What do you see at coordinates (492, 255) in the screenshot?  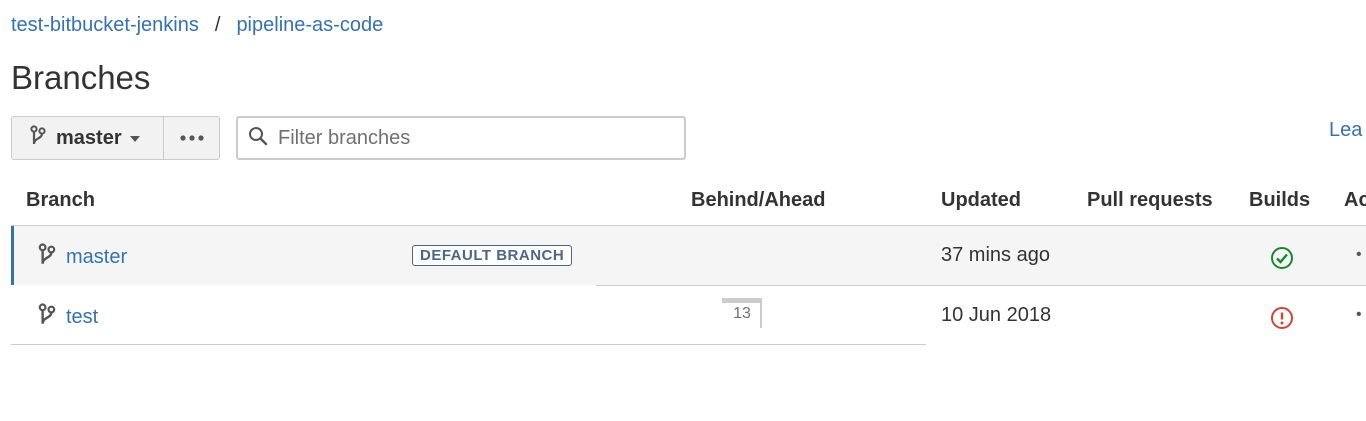 I see `default-branch-lozenge: DEFAULT BRANCH` at bounding box center [492, 255].